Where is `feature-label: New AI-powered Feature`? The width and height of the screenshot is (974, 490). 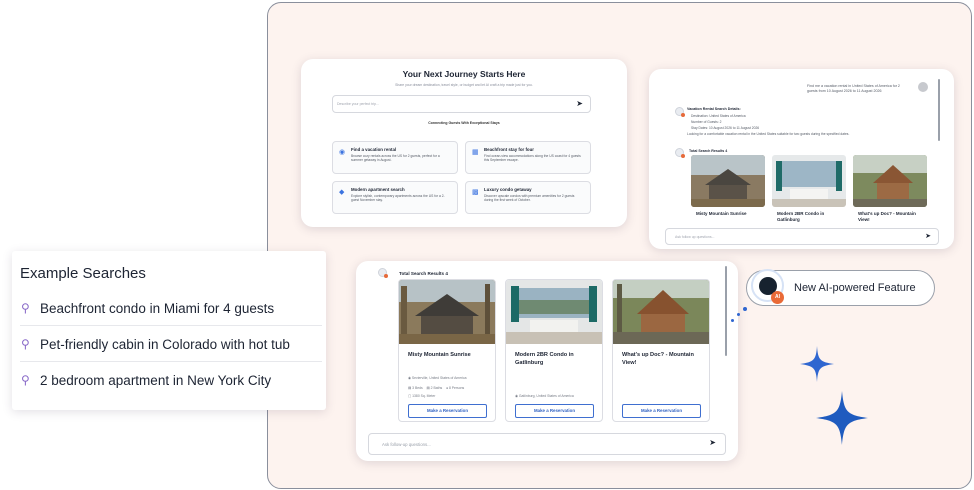
feature-label: New AI-powered Feature is located at coordinates (855, 288).